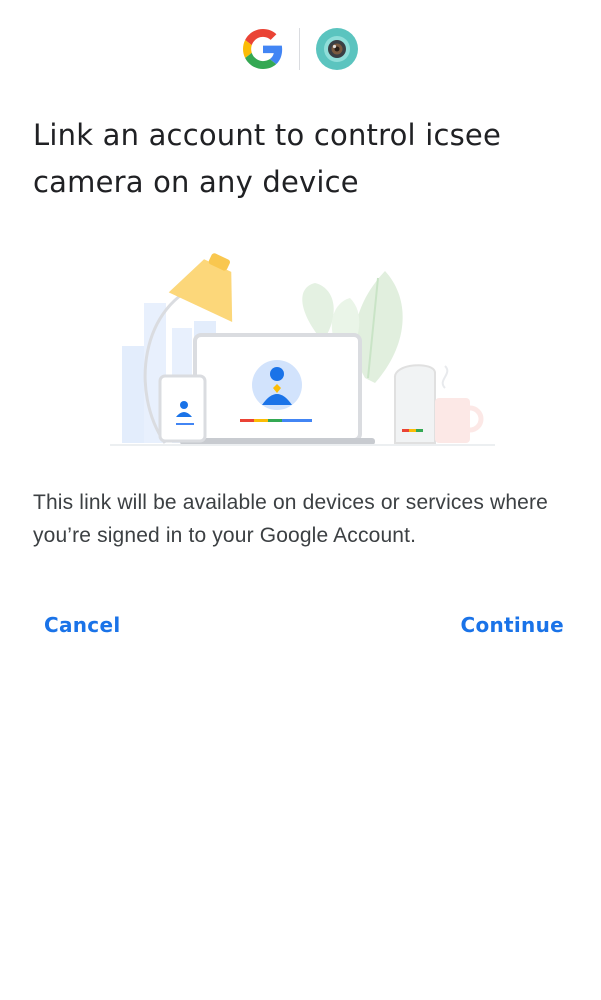 This screenshot has height=1000, width=601. I want to click on google-g-icon, so click(263, 49).